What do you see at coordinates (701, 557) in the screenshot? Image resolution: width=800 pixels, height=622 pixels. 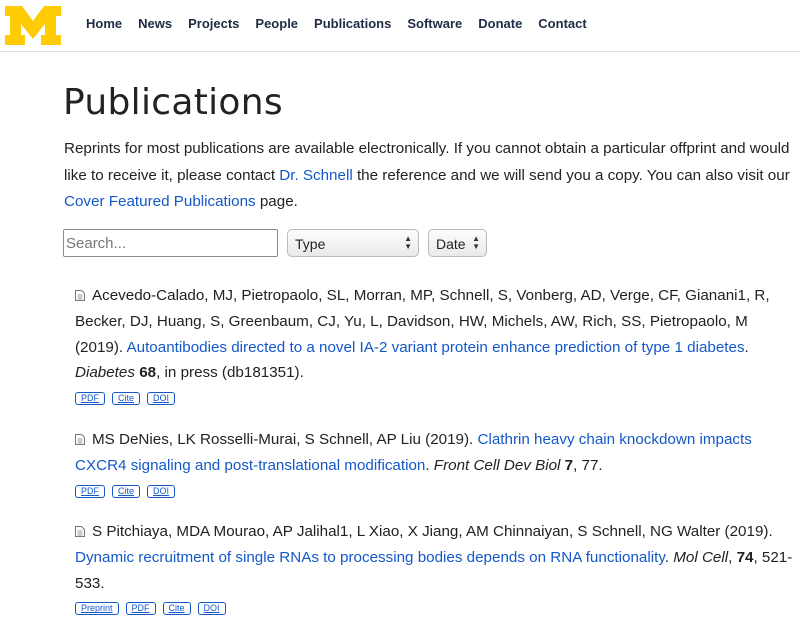 I see `pub-journal: Mol Cell` at bounding box center [701, 557].